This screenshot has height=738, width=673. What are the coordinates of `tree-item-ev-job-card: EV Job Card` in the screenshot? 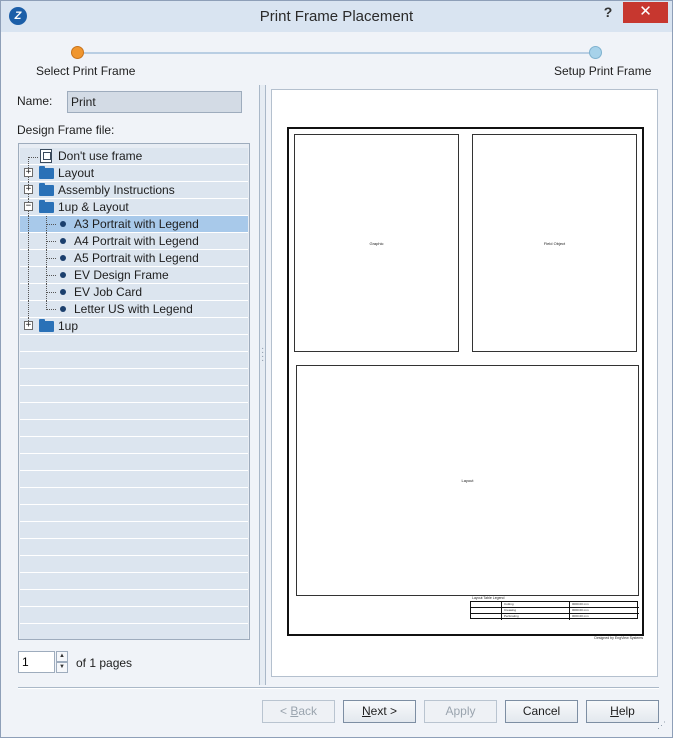 It's located at (134, 292).